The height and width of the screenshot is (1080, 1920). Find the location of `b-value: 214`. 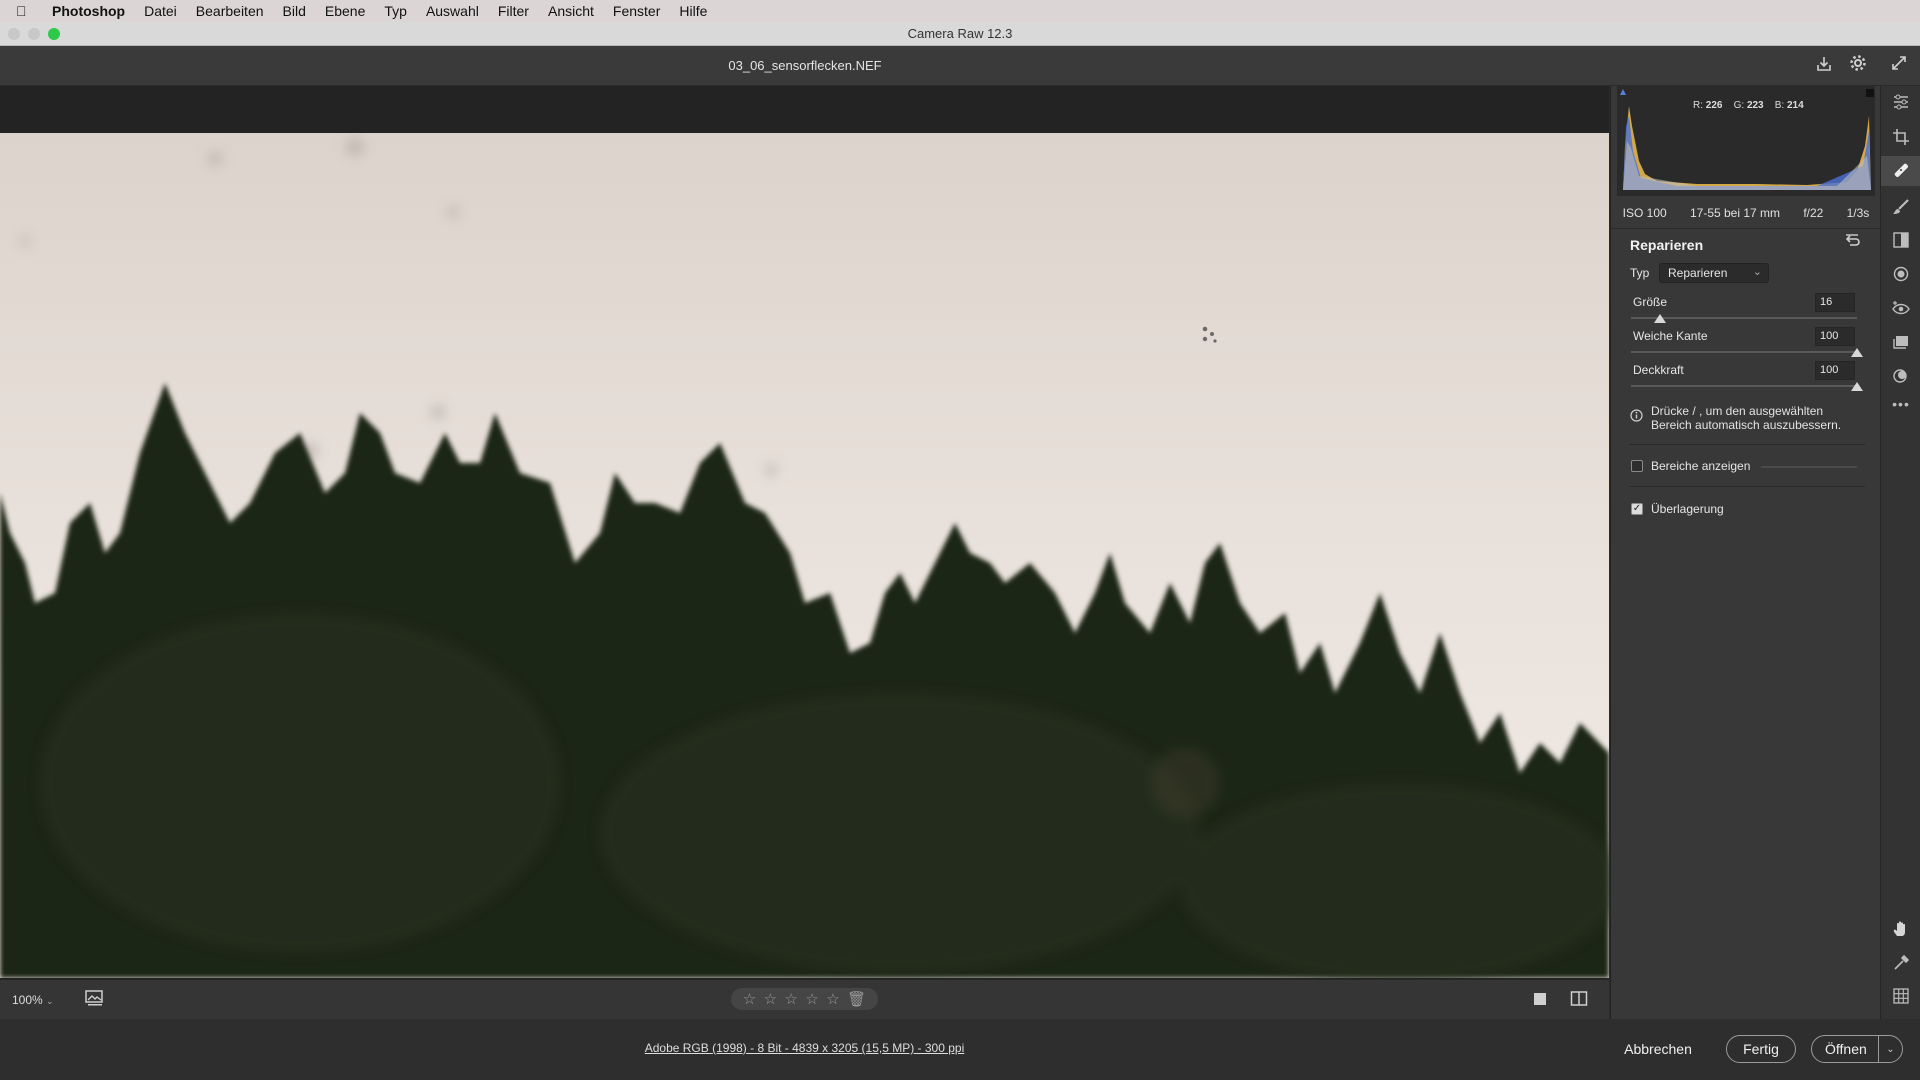

b-value: 214 is located at coordinates (1795, 105).